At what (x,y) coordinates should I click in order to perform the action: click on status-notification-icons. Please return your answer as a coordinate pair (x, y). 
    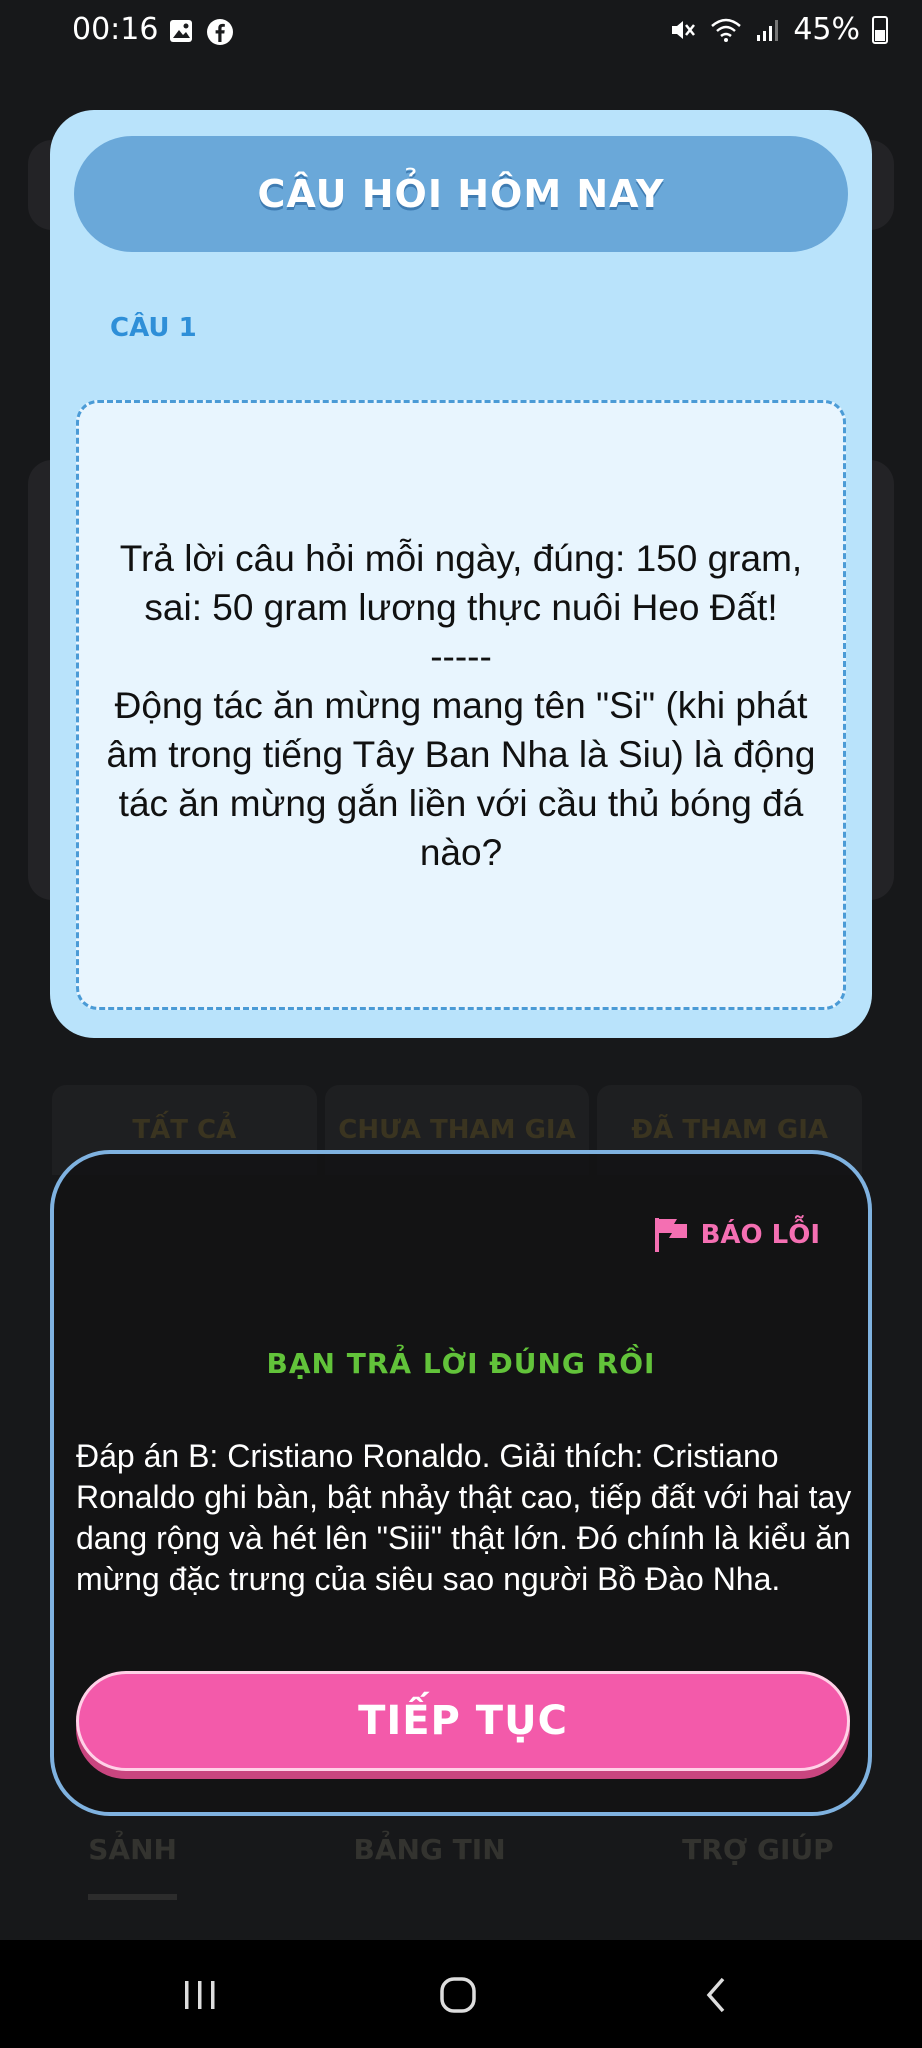
    Looking at the image, I should click on (201, 32).